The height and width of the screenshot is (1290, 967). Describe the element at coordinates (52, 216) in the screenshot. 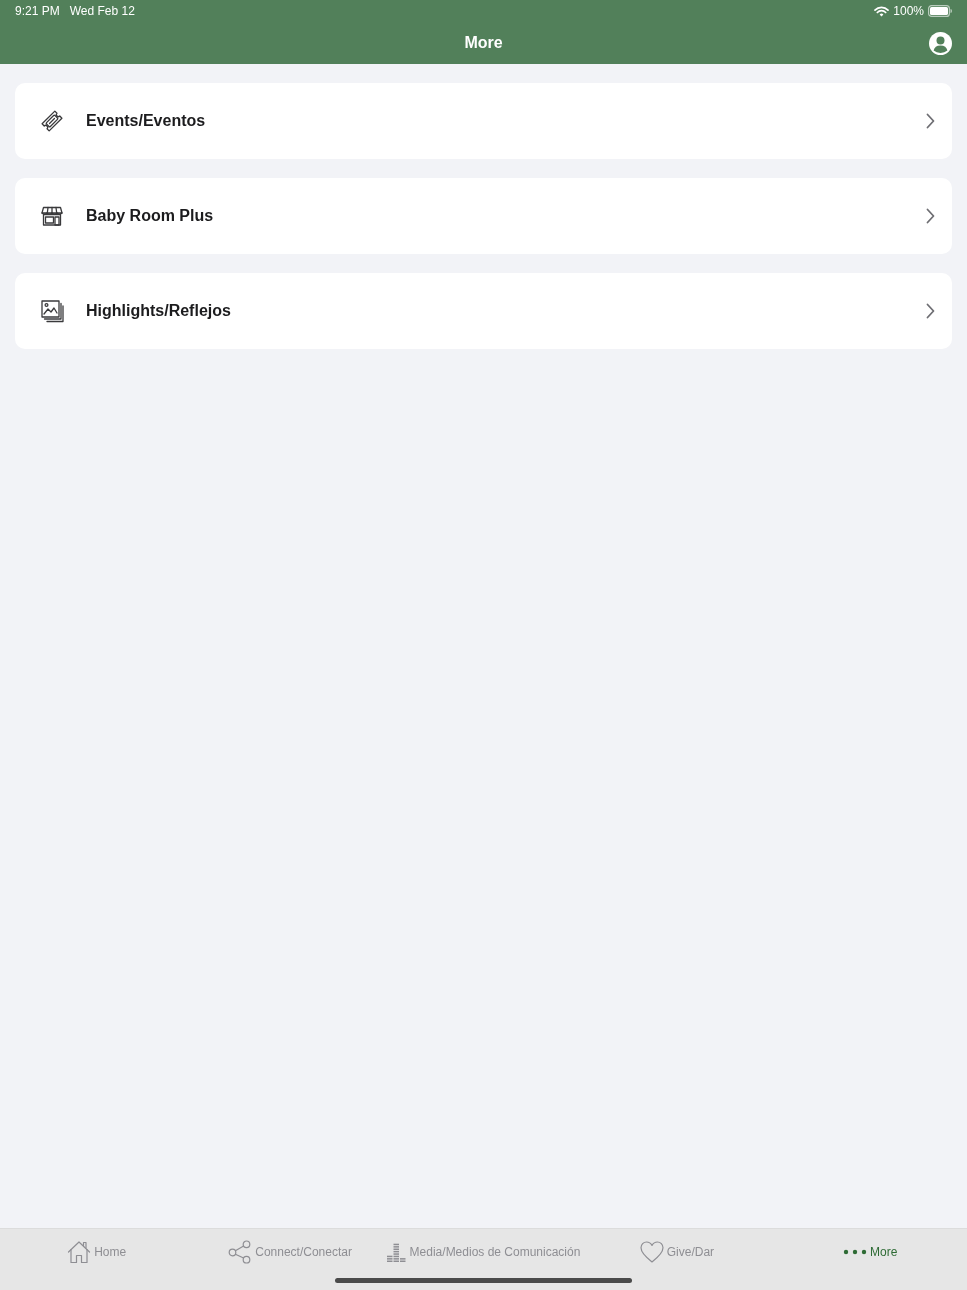

I see `store-icon` at that location.